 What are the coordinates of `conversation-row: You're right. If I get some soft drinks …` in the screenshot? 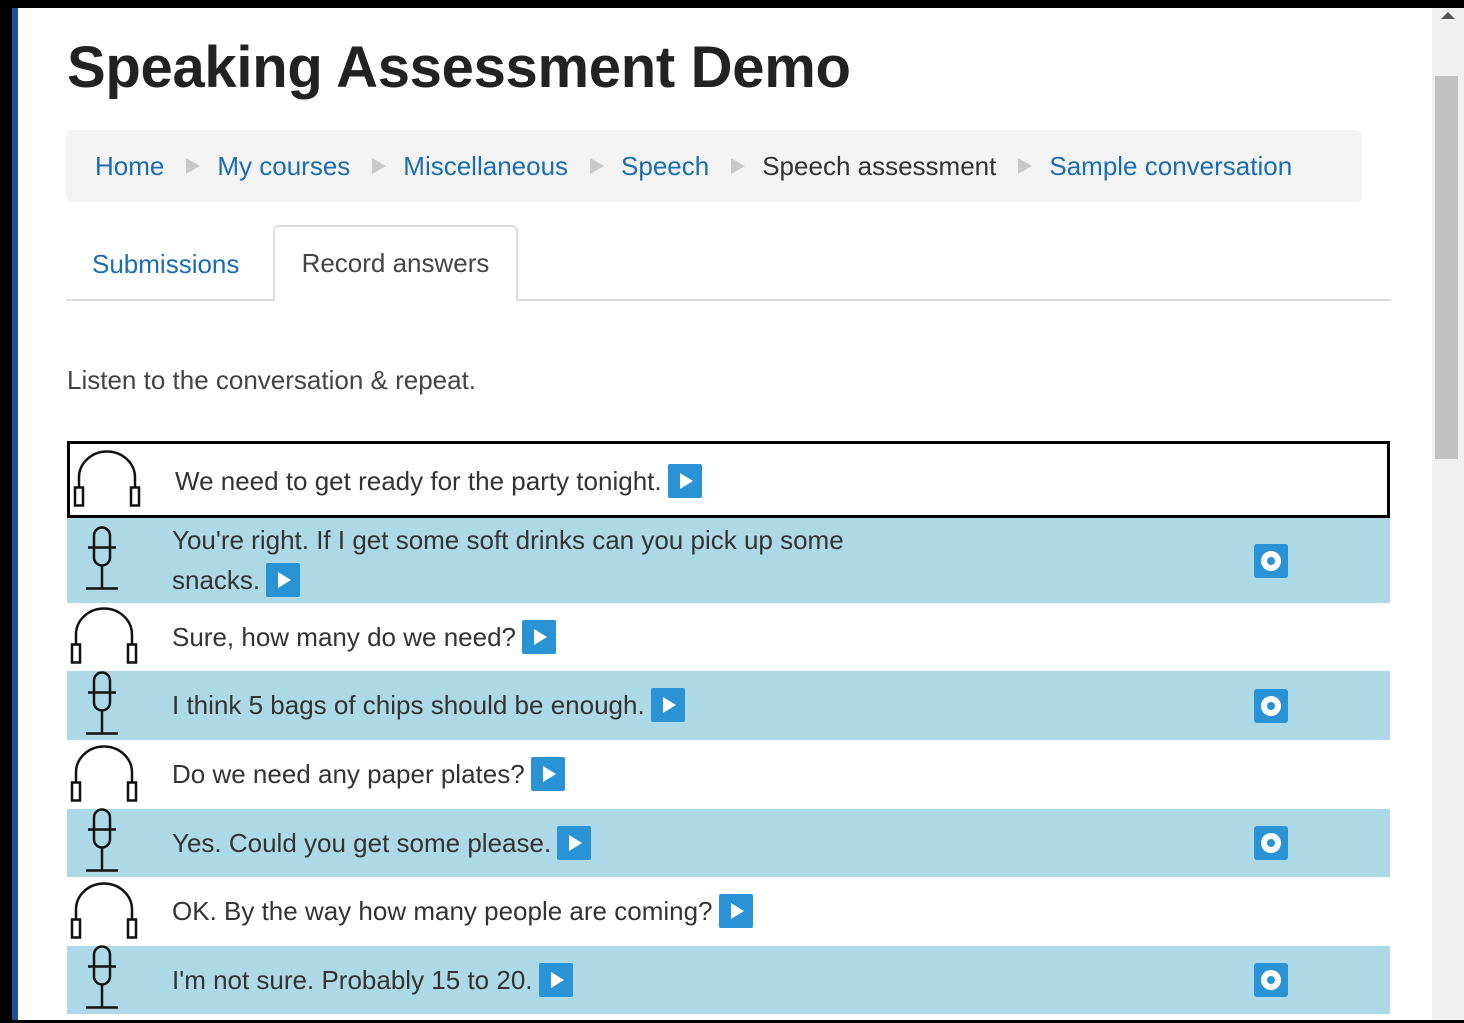 It's located at (728, 560).